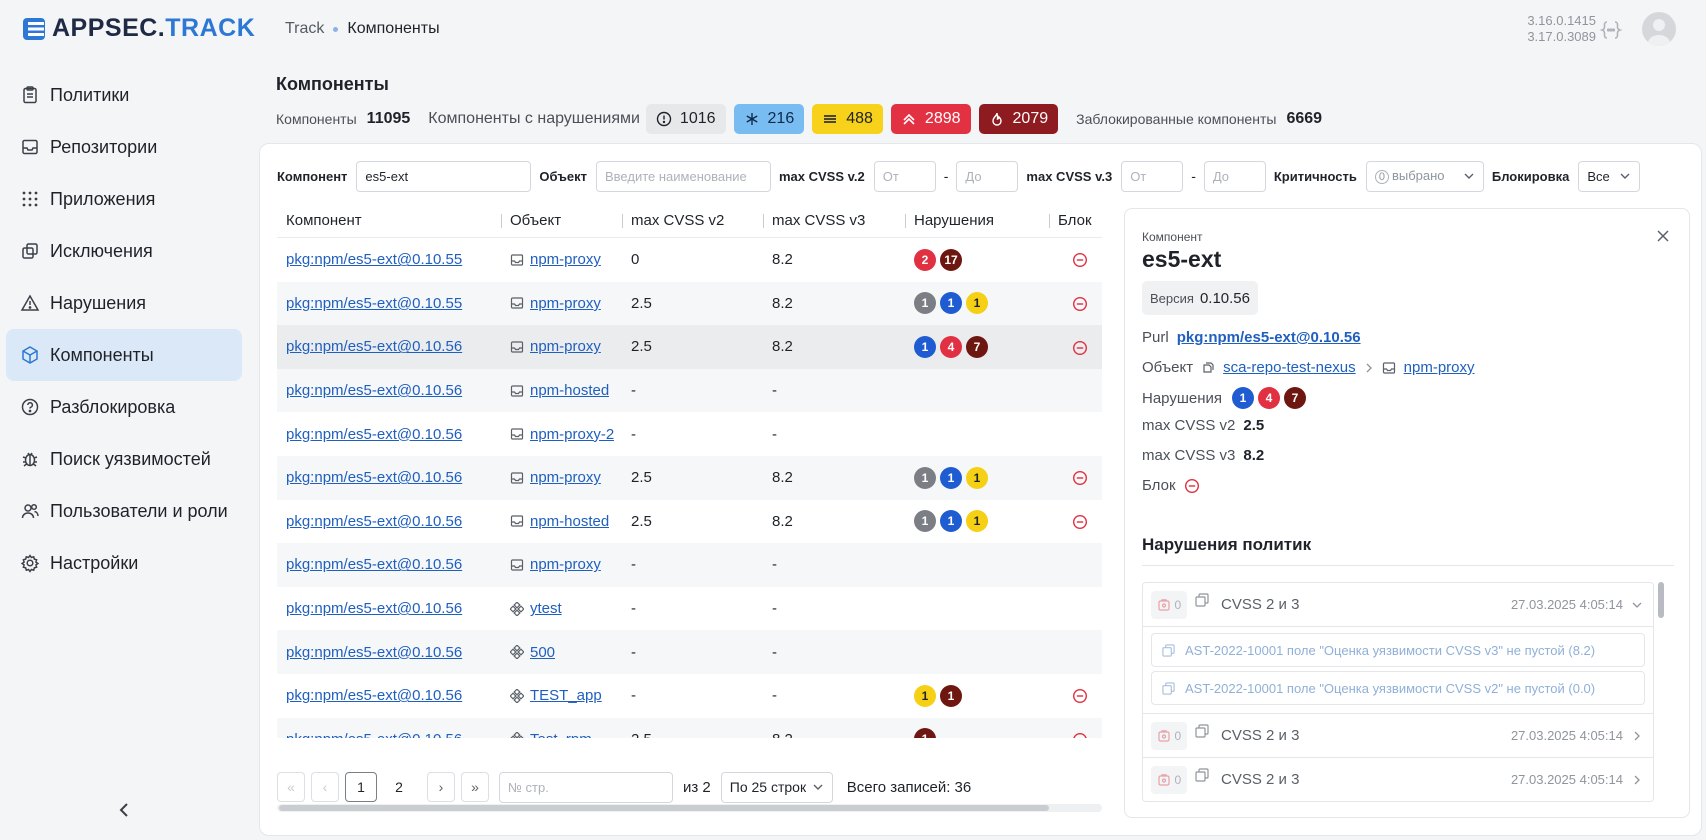 Image resolution: width=1706 pixels, height=840 pixels. I want to click on filter-cvss2-from, so click(904, 176).